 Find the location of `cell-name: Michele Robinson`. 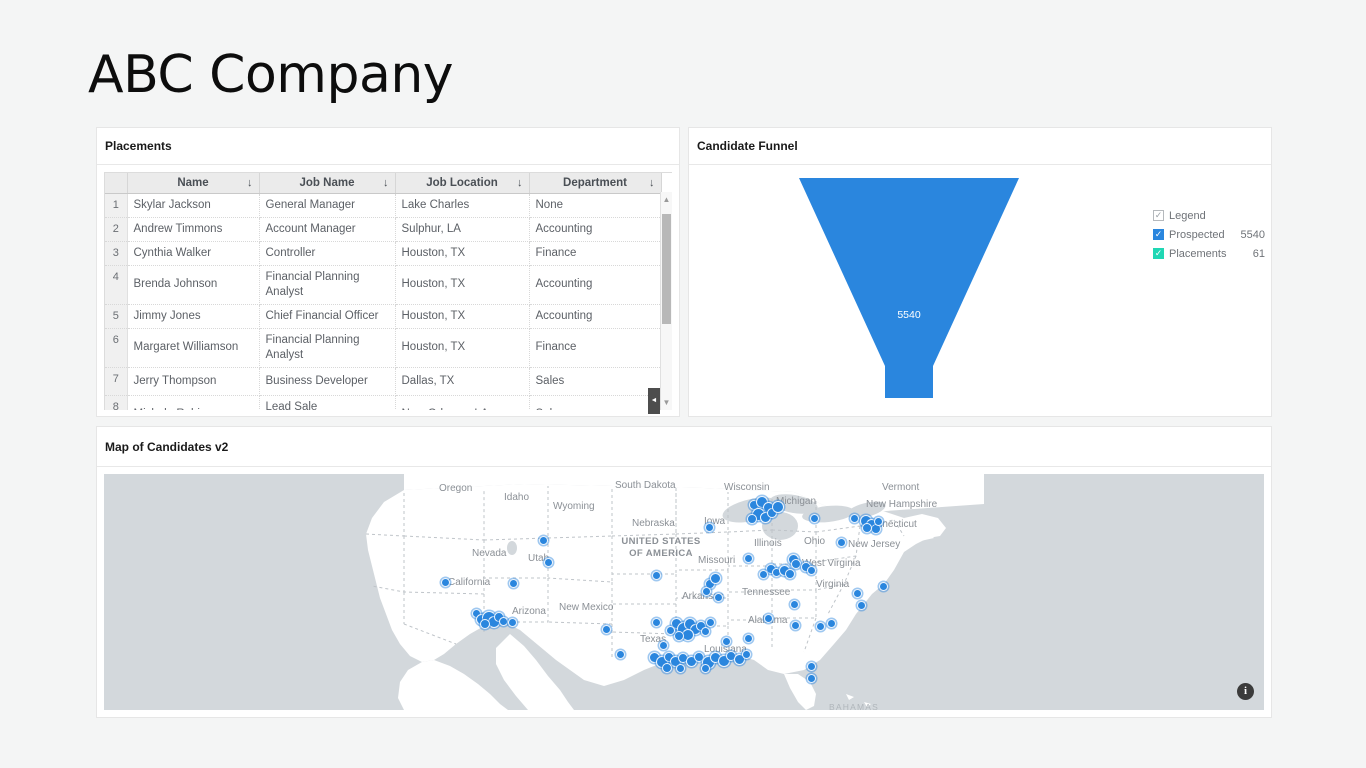

cell-name: Michele Robinson is located at coordinates (193, 402).